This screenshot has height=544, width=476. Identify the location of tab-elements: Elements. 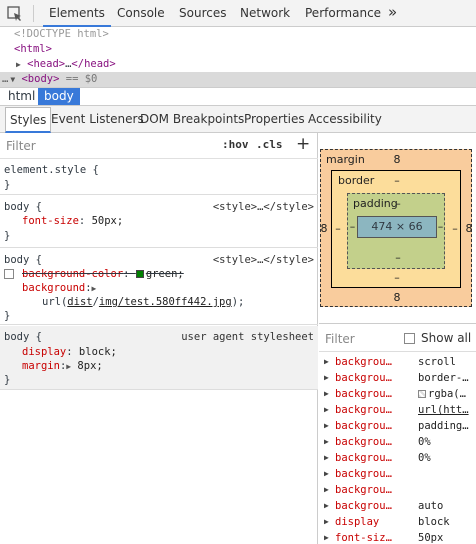
(77, 13).